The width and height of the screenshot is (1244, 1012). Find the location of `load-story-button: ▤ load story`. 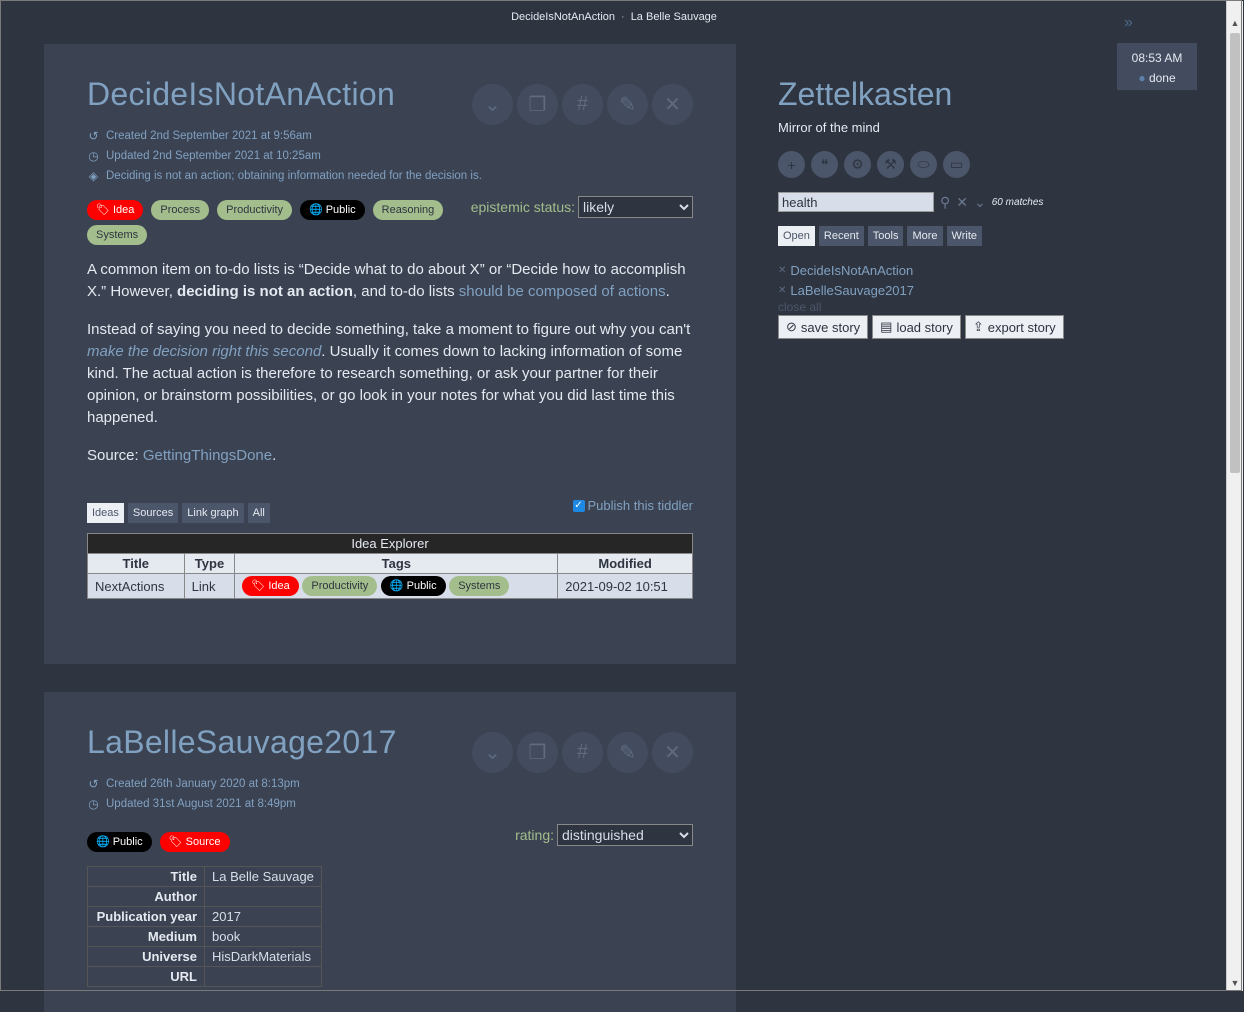

load-story-button: ▤ load story is located at coordinates (916, 327).